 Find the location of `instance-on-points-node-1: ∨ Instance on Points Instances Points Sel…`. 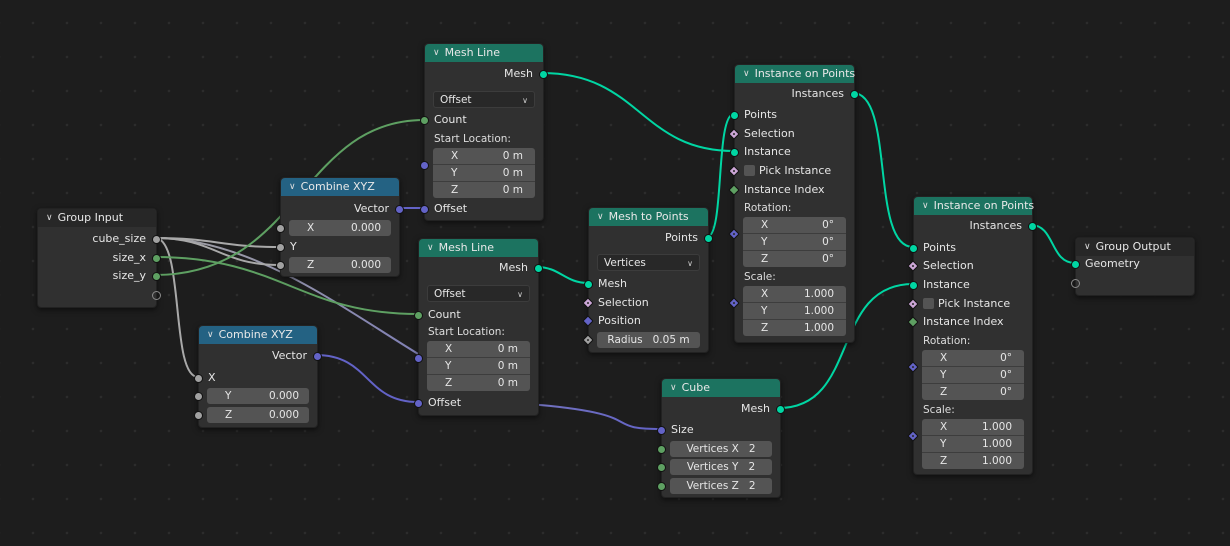

instance-on-points-node-1: ∨ Instance on Points Instances Points Sel… is located at coordinates (793, 203).